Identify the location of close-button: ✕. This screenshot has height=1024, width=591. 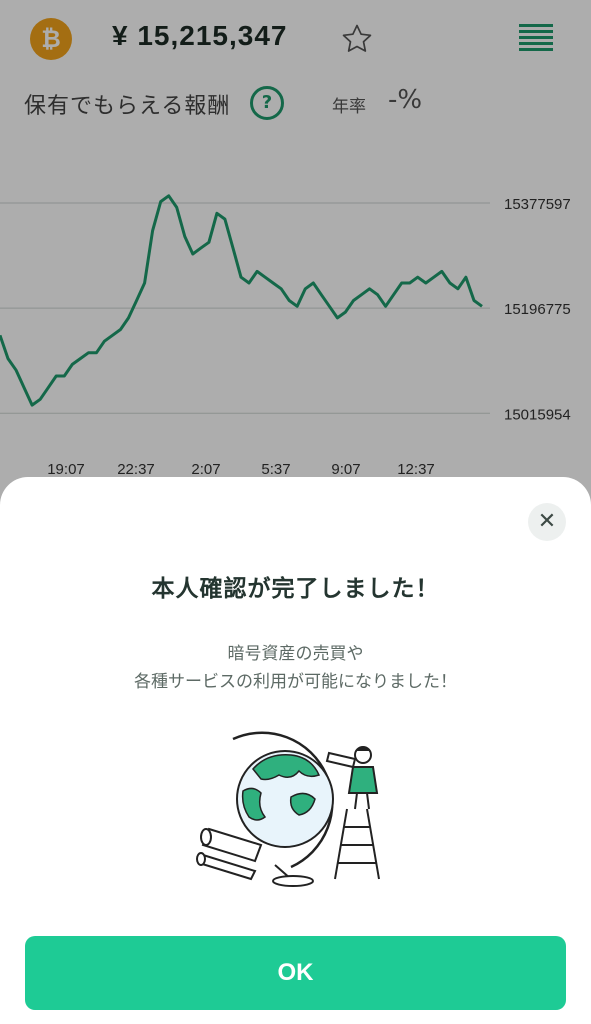
(547, 522).